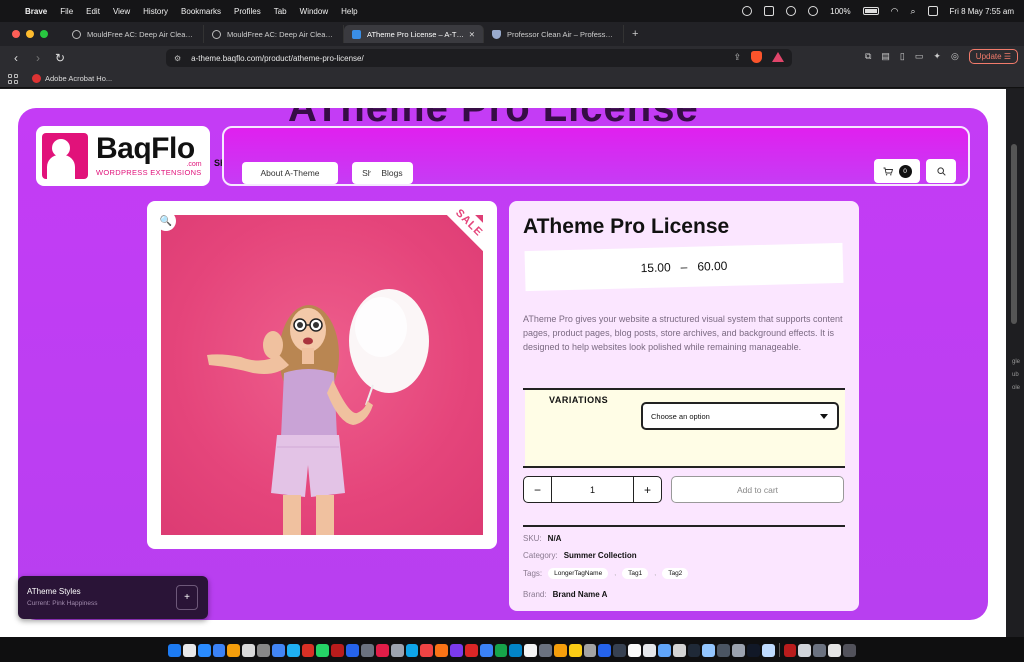 This screenshot has height=662, width=1024. What do you see at coordinates (897, 171) in the screenshot?
I see `cart-button: 0` at bounding box center [897, 171].